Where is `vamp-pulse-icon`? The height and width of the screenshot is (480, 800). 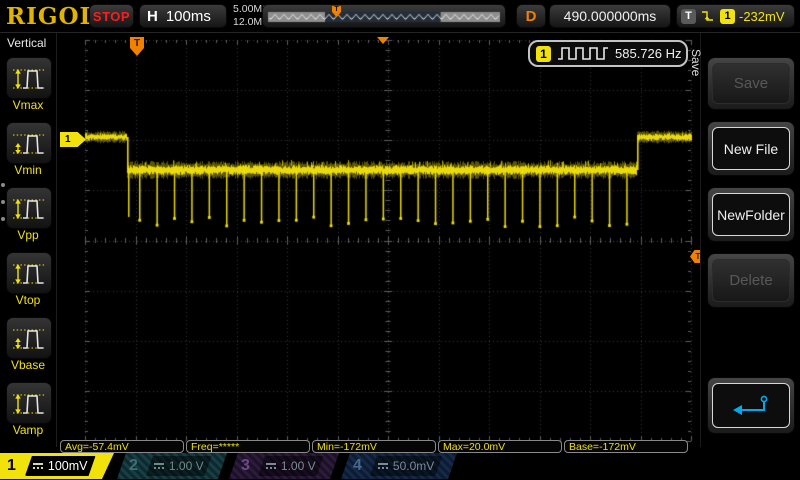 vamp-pulse-icon is located at coordinates (29, 404).